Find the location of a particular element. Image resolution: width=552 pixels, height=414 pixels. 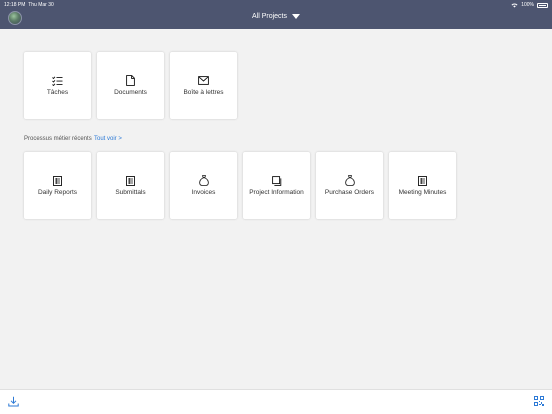

see-all-link: Tout voir > is located at coordinates (108, 139).